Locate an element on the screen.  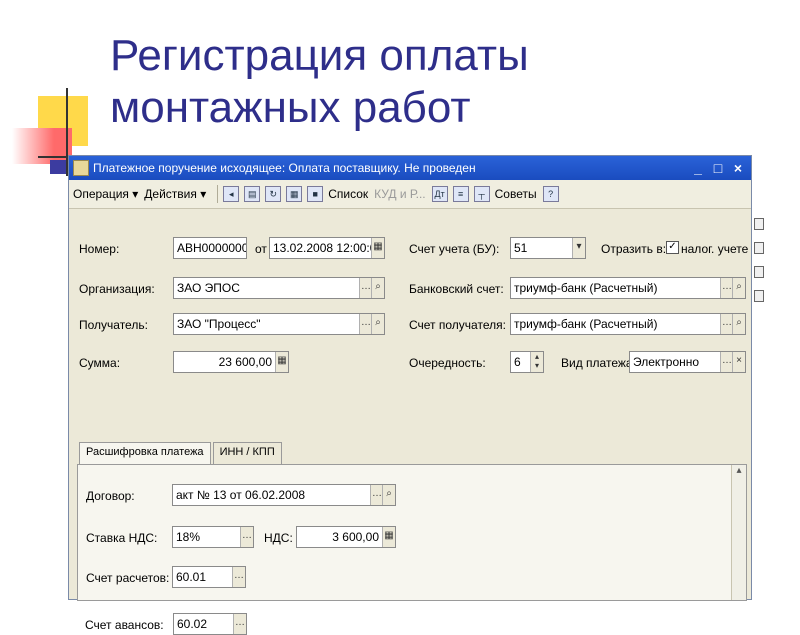
report-icon: ≡ is located at coordinates (460, 194).